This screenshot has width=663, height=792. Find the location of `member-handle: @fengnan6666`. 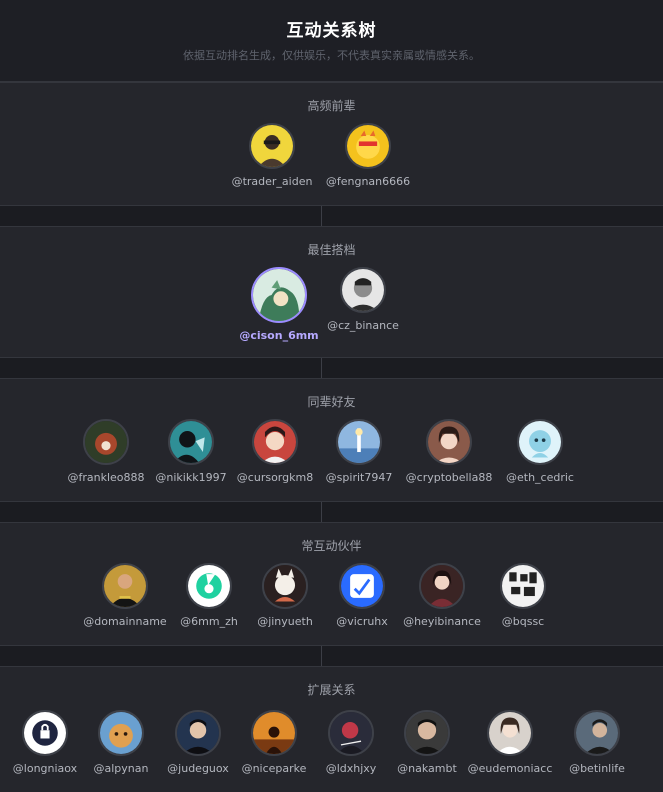

member-handle: @fengnan6666 is located at coordinates (368, 181).